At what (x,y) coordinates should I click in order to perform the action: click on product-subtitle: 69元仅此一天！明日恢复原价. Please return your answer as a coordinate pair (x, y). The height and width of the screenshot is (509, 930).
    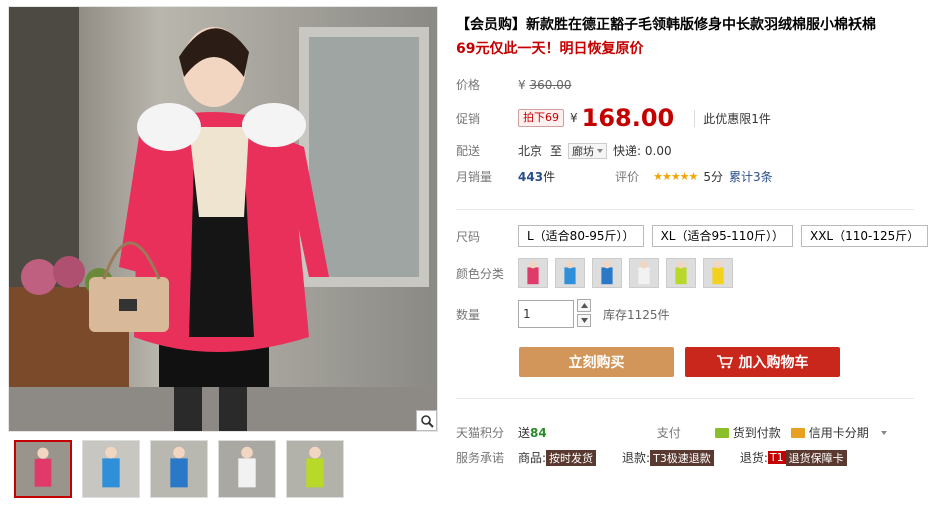
    Looking at the image, I should click on (550, 49).